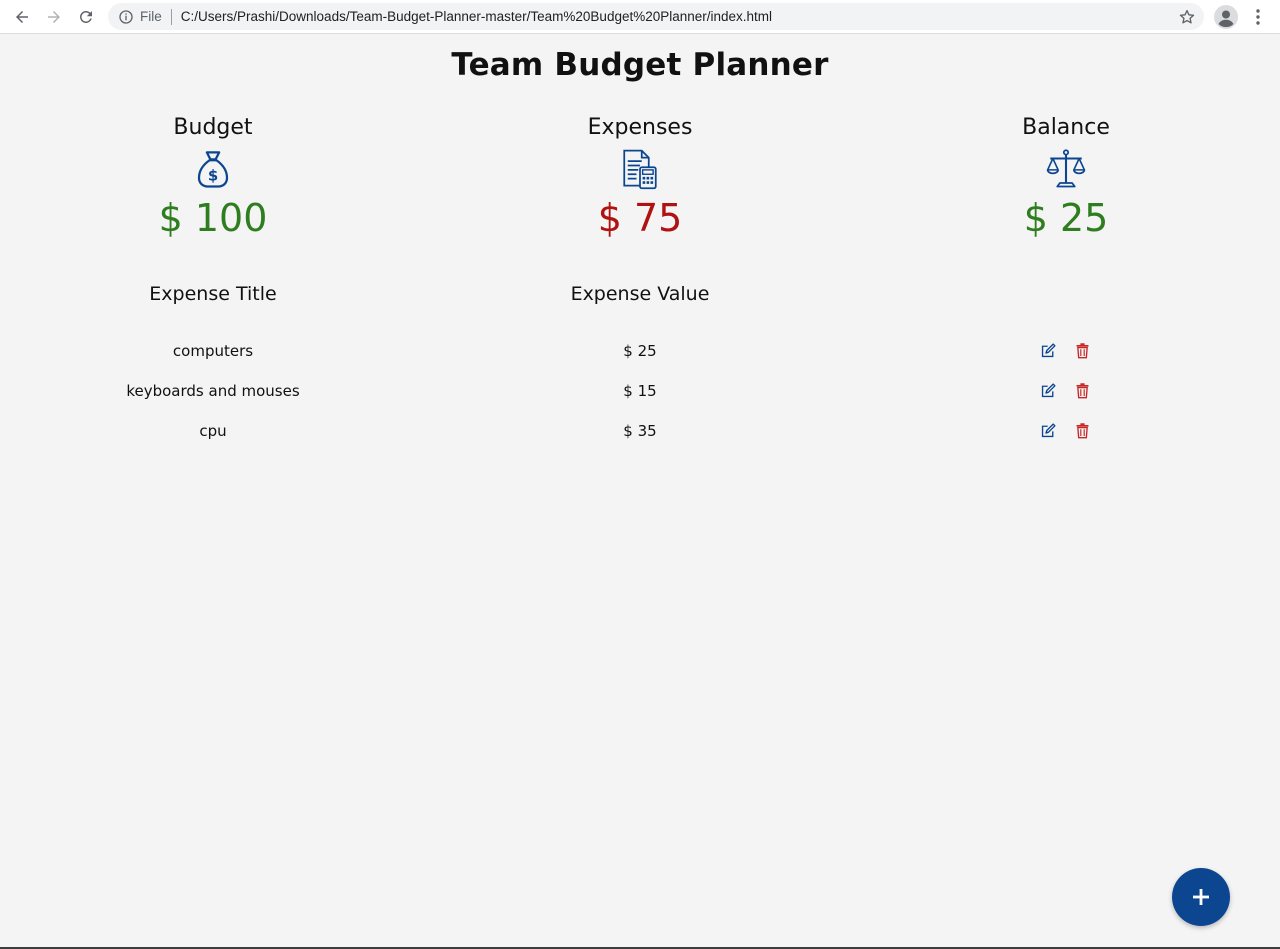 Image resolution: width=1280 pixels, height=949 pixels. What do you see at coordinates (213, 431) in the screenshot?
I see `expense-title-cell: cpu` at bounding box center [213, 431].